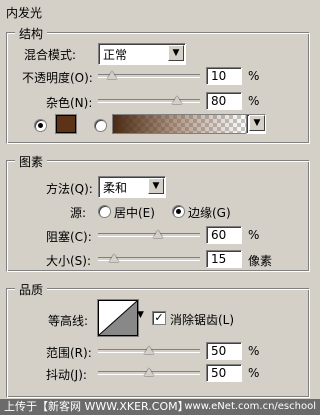 The image size is (320, 415). What do you see at coordinates (69, 189) in the screenshot?
I see `method-label: 方法(Q):` at bounding box center [69, 189].